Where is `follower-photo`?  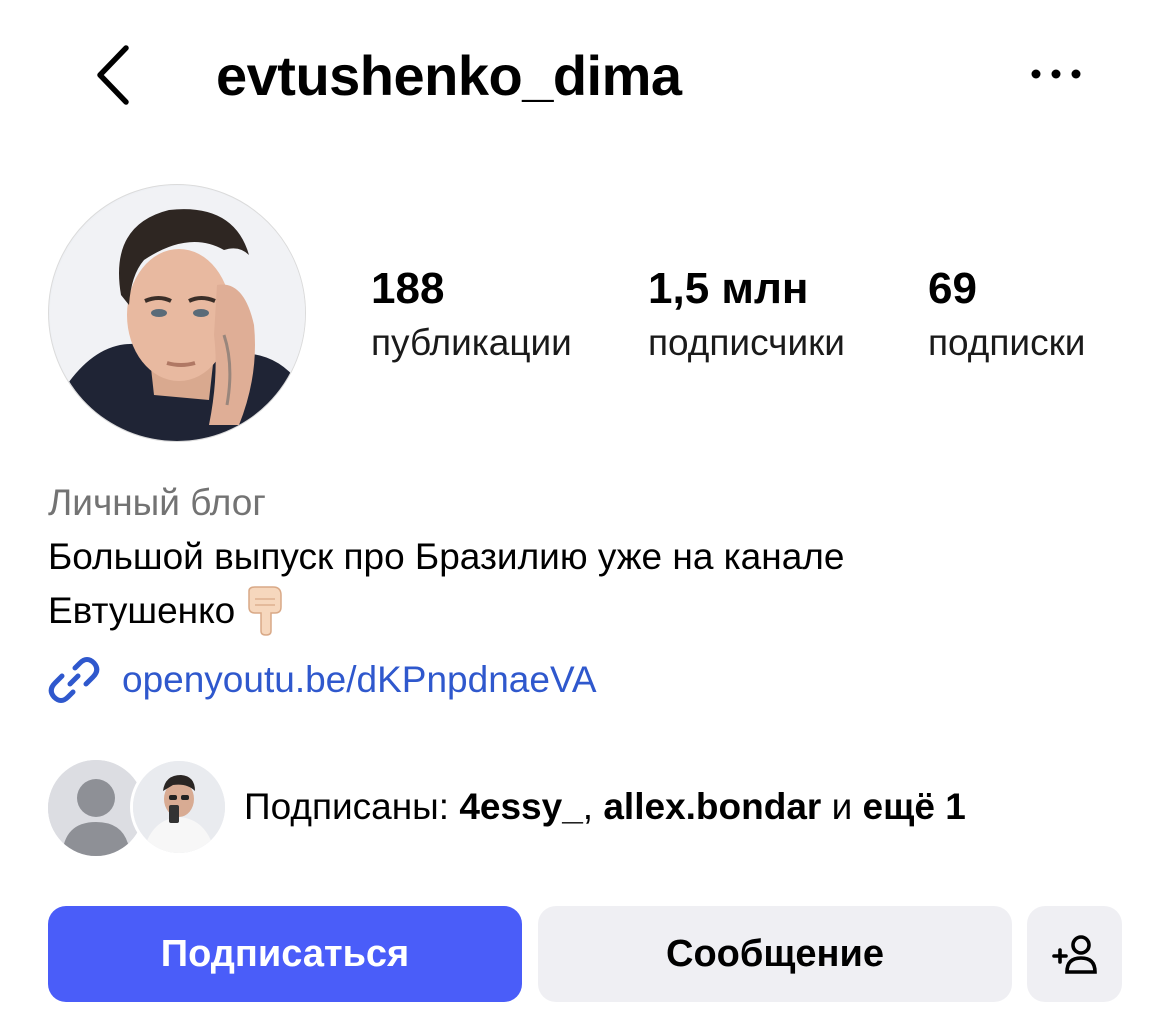
follower-photo is located at coordinates (179, 807).